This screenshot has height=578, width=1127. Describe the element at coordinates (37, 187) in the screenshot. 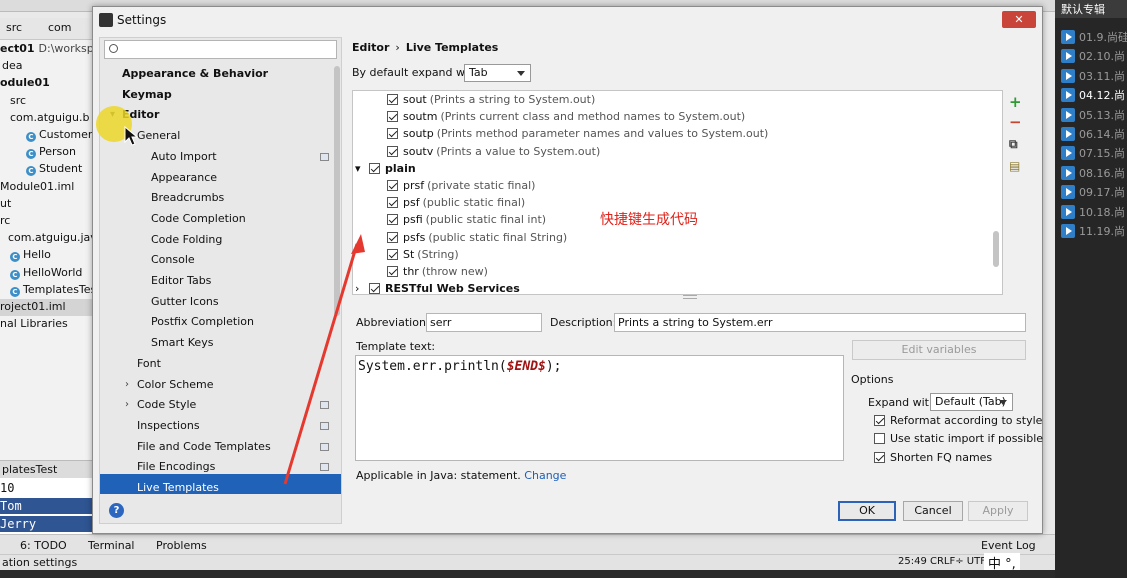

I see `tree-item: Module01.iml` at that location.